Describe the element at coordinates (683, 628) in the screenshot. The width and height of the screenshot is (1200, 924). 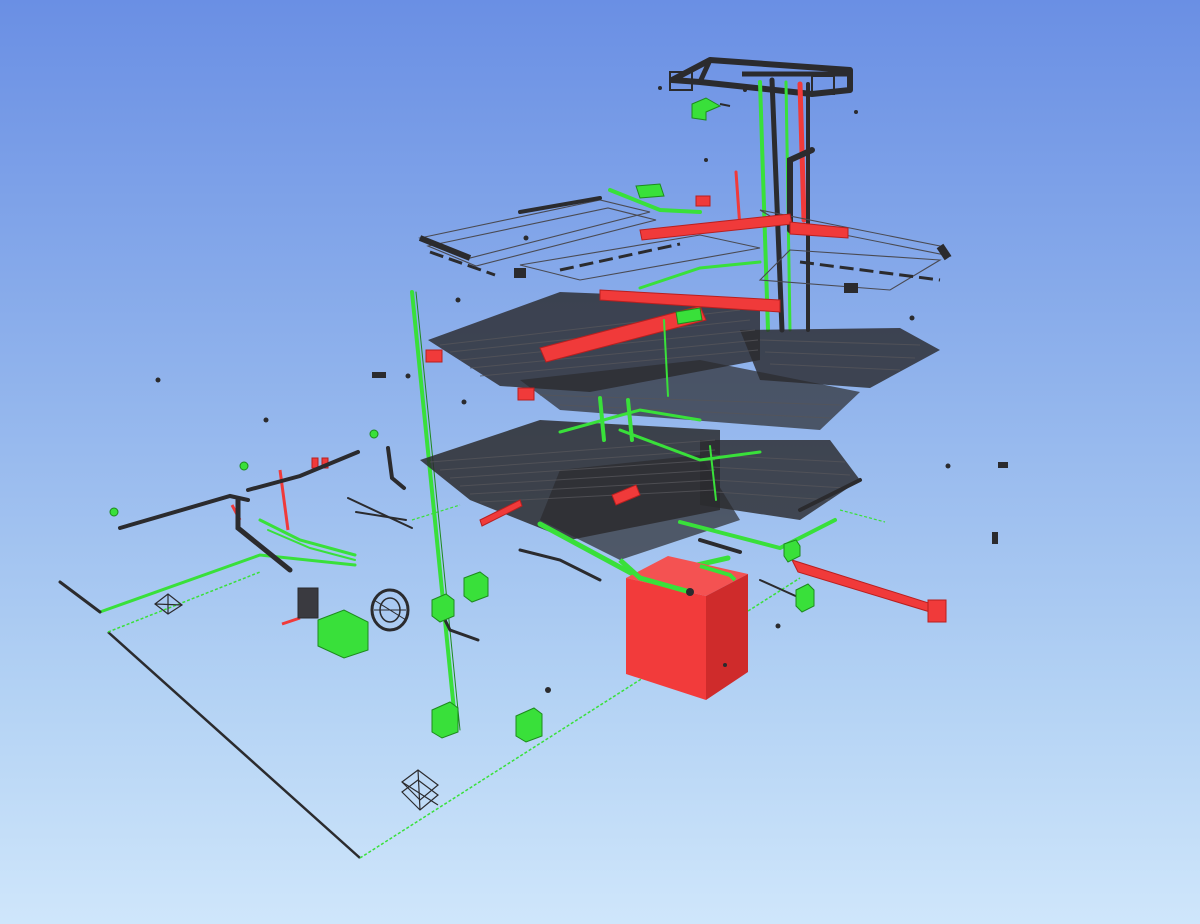
I see `red-tank` at that location.